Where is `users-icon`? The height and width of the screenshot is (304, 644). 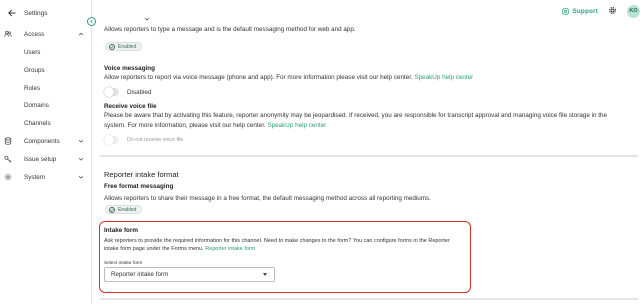 users-icon is located at coordinates (8, 34).